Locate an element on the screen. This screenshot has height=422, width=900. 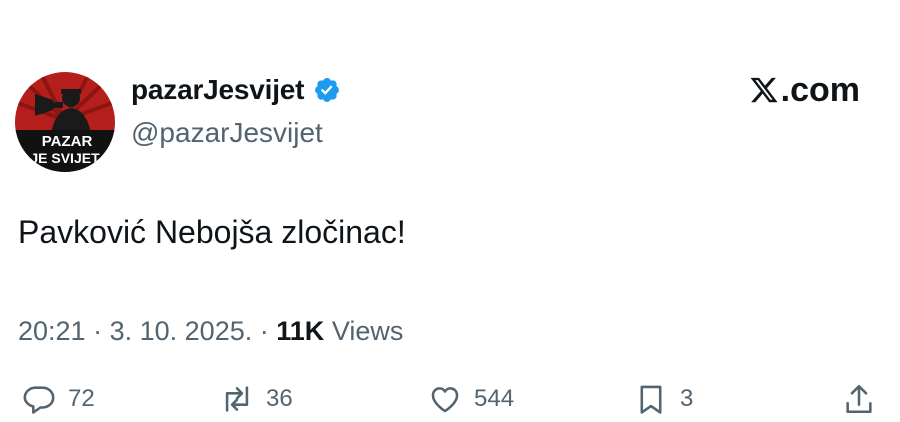
author-name-row: pazarJesvijet is located at coordinates (236, 90).